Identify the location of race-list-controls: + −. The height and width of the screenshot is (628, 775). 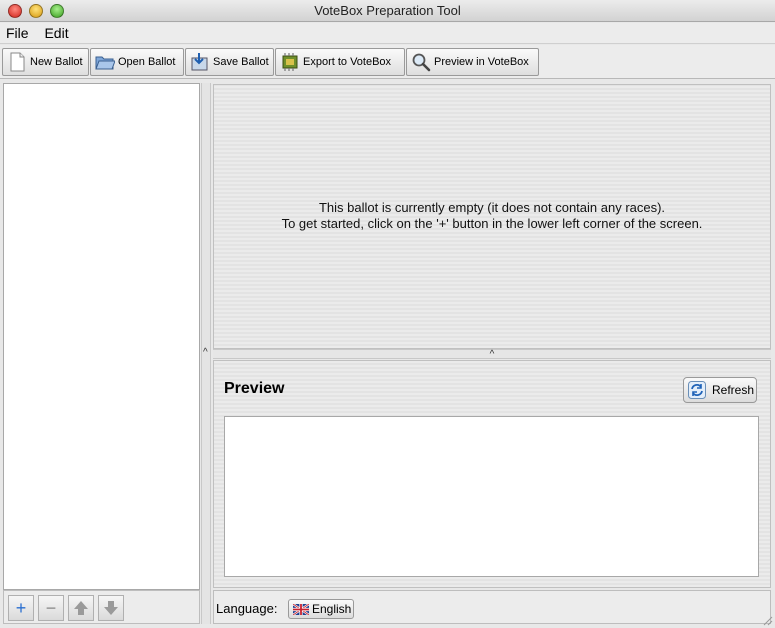
(101, 607).